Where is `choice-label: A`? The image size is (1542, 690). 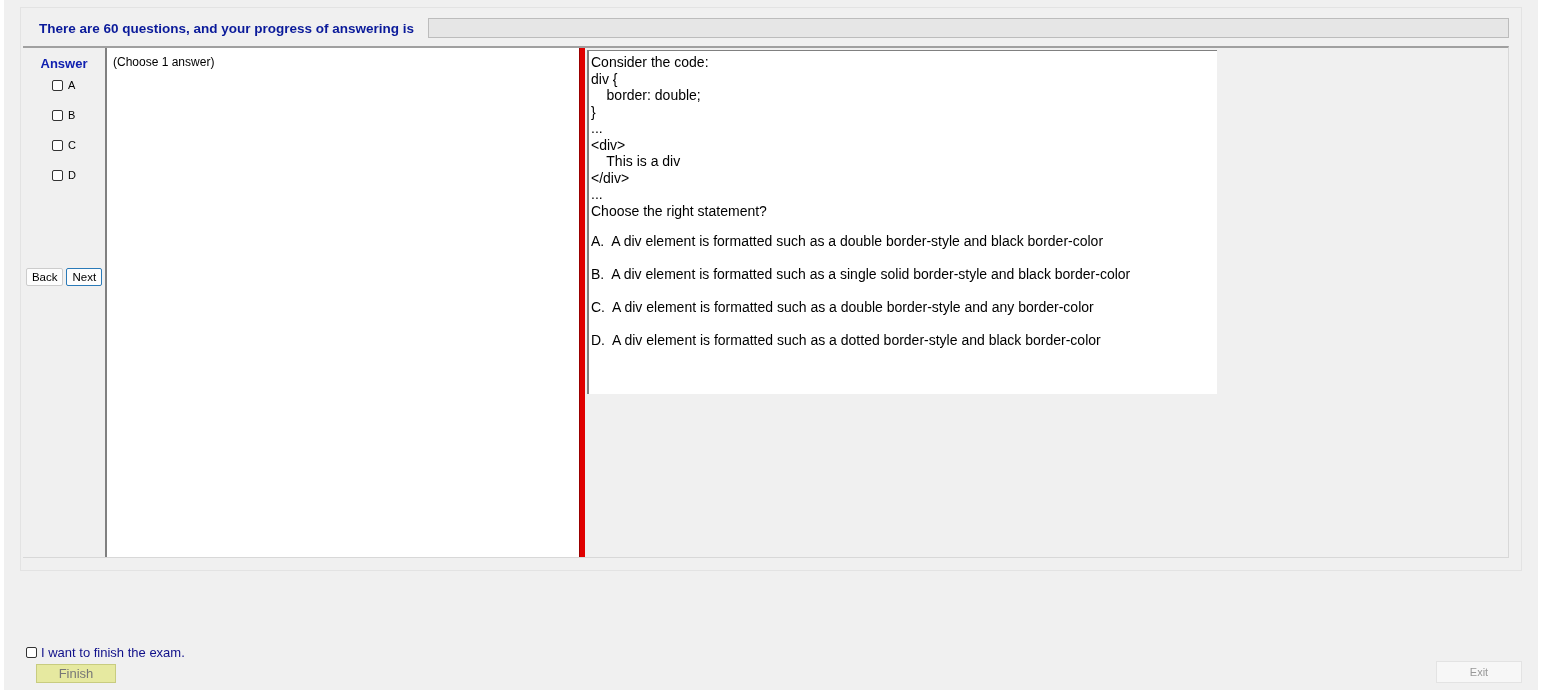 choice-label: A is located at coordinates (72, 85).